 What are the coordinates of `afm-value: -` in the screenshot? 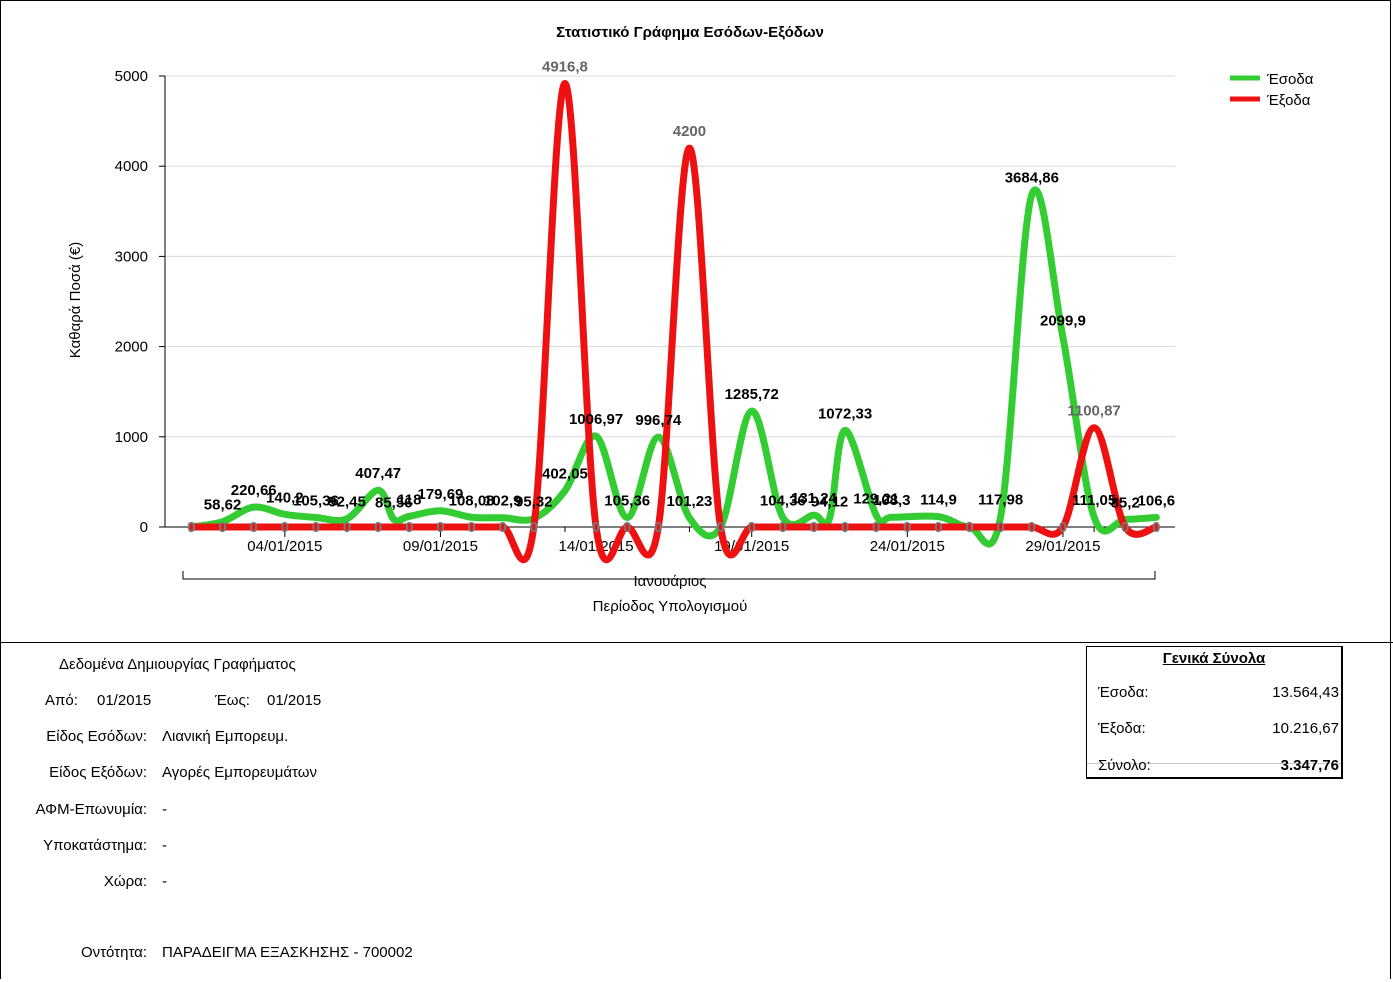 It's located at (164, 809).